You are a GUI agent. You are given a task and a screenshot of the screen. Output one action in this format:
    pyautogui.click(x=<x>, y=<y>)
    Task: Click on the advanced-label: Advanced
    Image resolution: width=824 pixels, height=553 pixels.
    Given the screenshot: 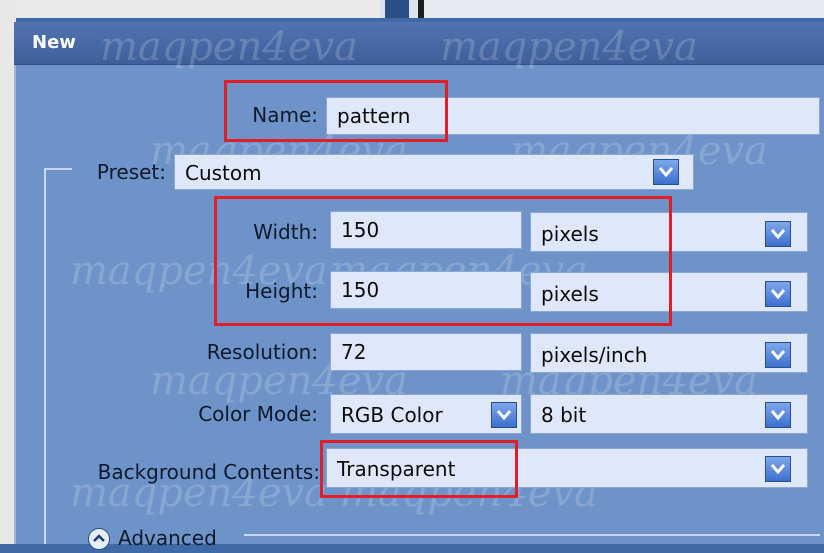 What is the action you would take?
    pyautogui.click(x=167, y=538)
    